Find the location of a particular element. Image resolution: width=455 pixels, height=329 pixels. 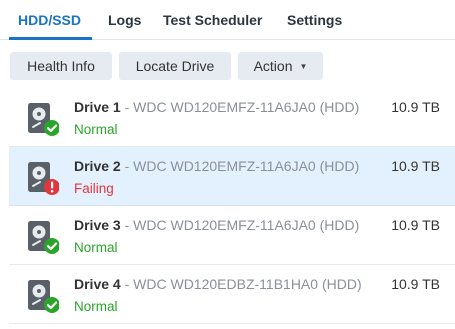

drive-model: WDC WD120EDBZ-11B1HA0 (HDD) is located at coordinates (247, 284).